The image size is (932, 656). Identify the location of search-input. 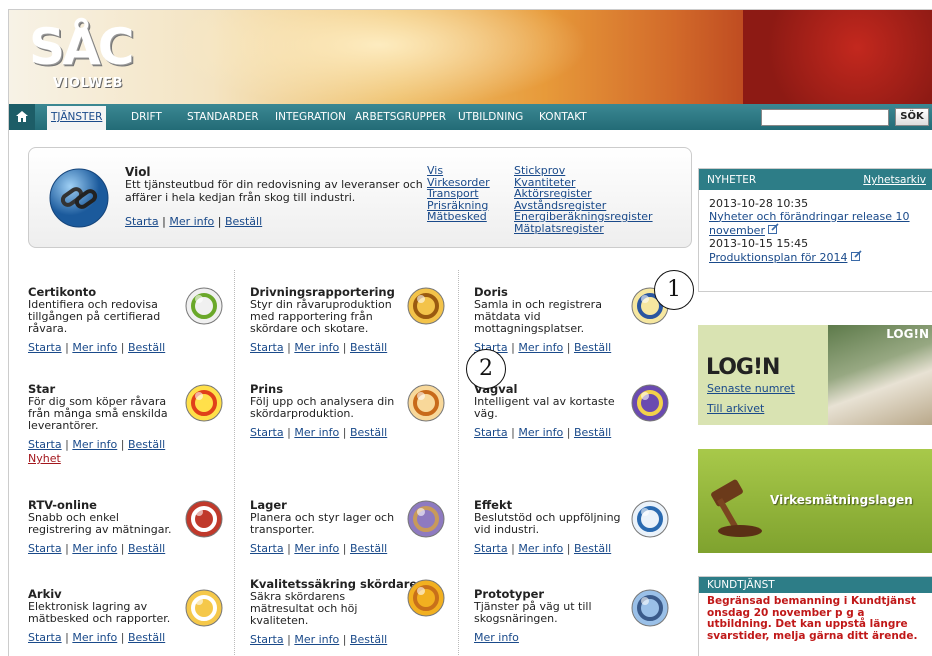
(825, 117).